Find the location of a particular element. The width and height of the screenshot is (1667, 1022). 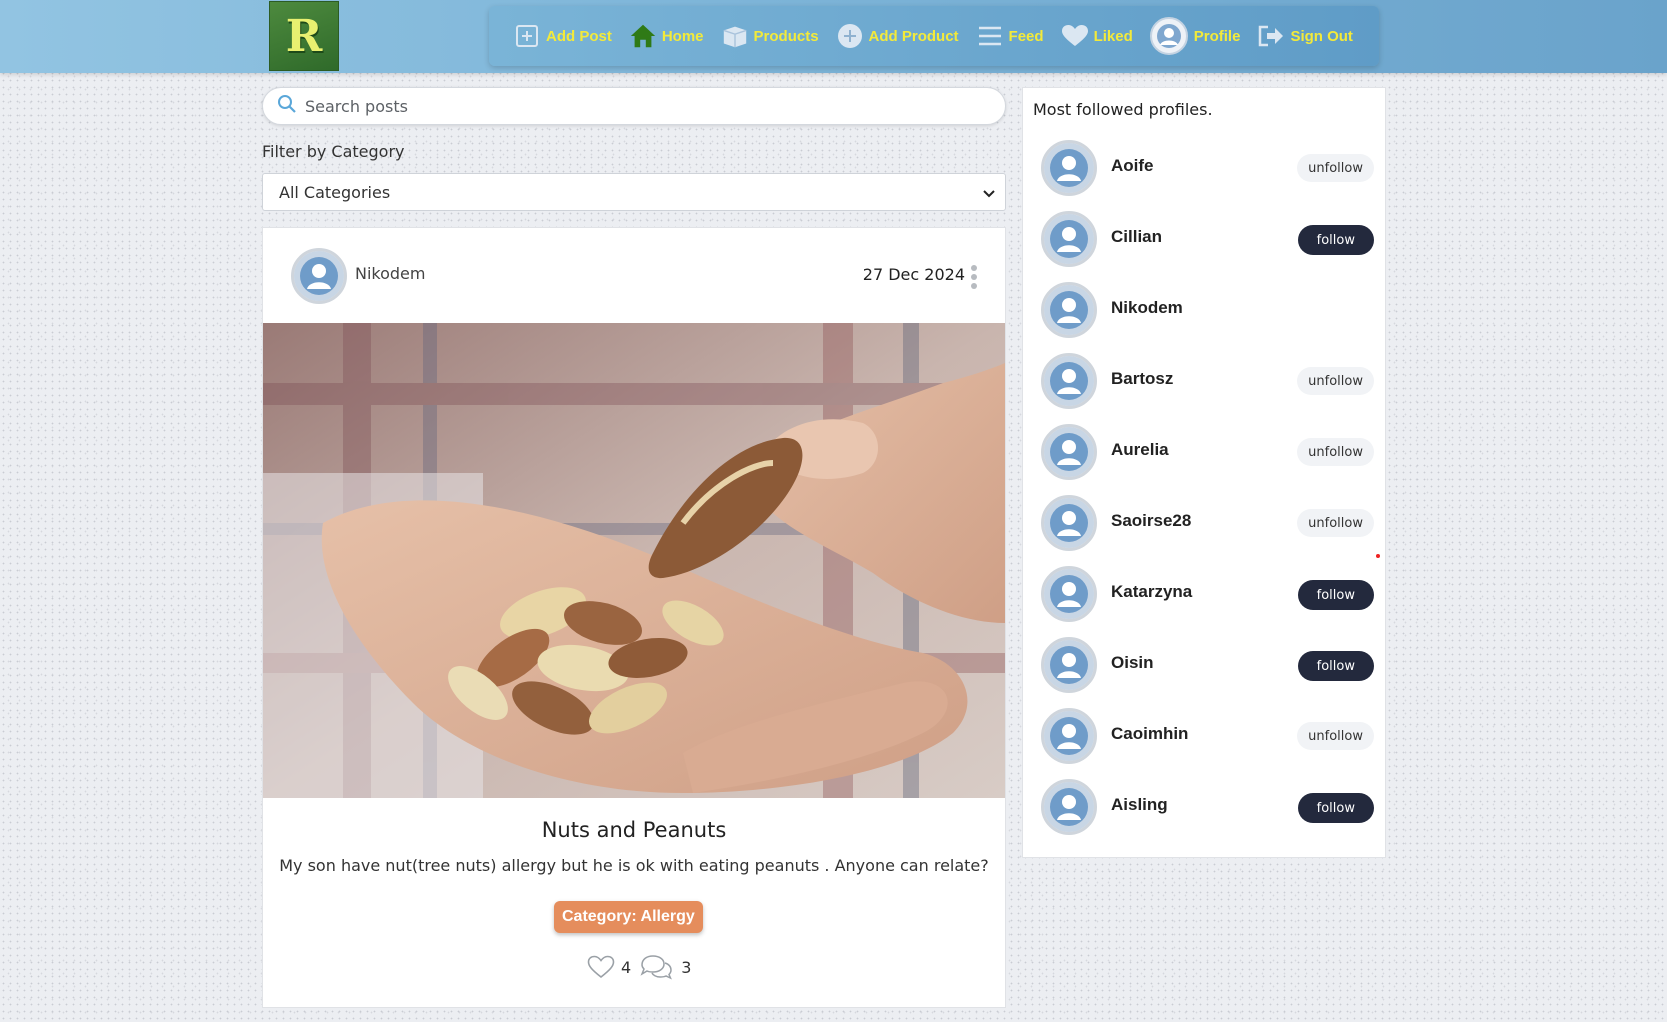

post-title: Nuts and Peanuts is located at coordinates (634, 830).